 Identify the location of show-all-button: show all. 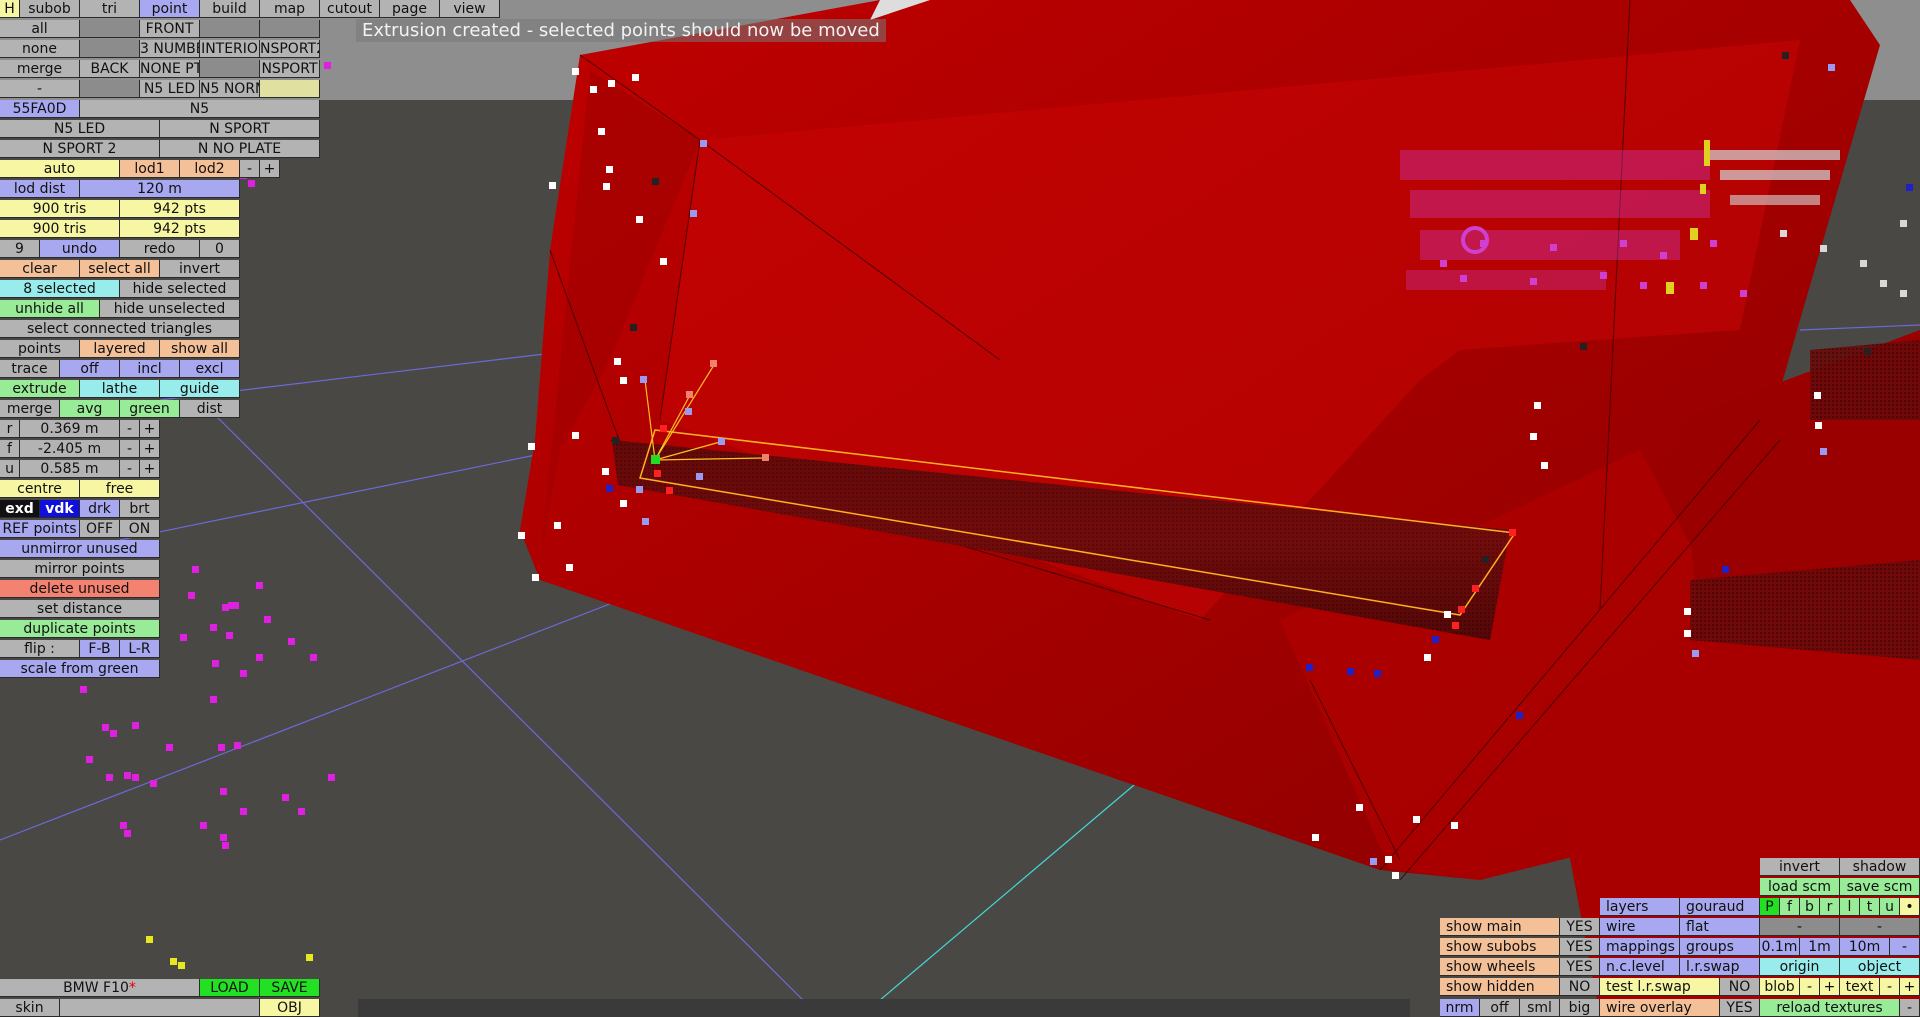
(200, 349).